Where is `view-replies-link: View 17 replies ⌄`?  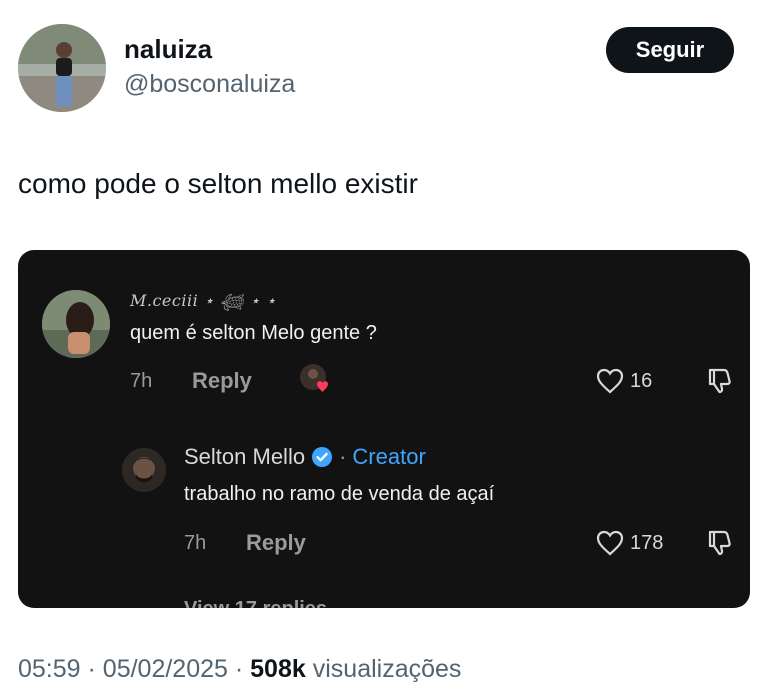
view-replies-link: View 17 replies ⌄ is located at coordinates (266, 602).